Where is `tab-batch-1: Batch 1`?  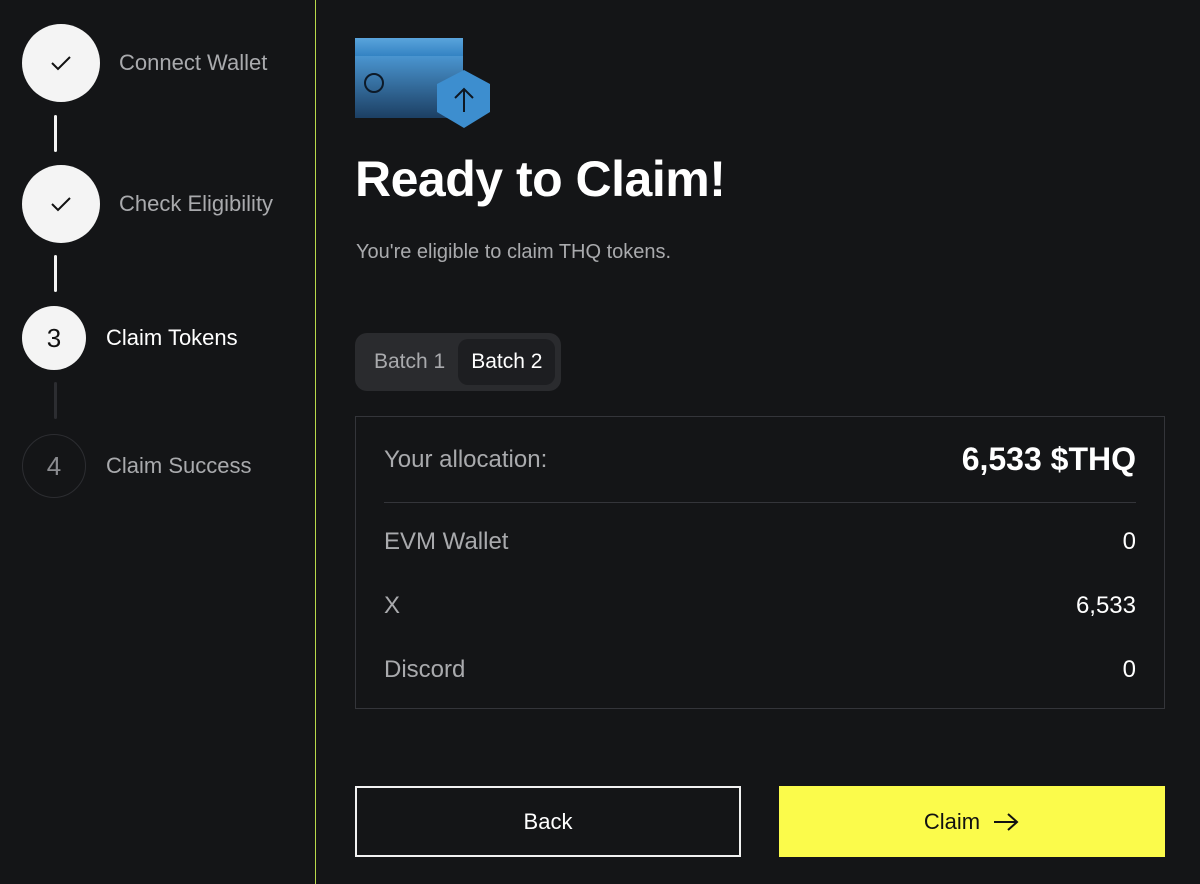 tab-batch-1: Batch 1 is located at coordinates (409, 362).